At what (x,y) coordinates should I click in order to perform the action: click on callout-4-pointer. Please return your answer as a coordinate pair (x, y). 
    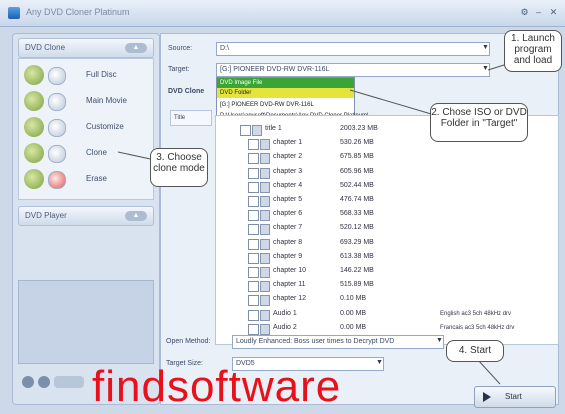
    Looking at the image, I should click on (489, 372).